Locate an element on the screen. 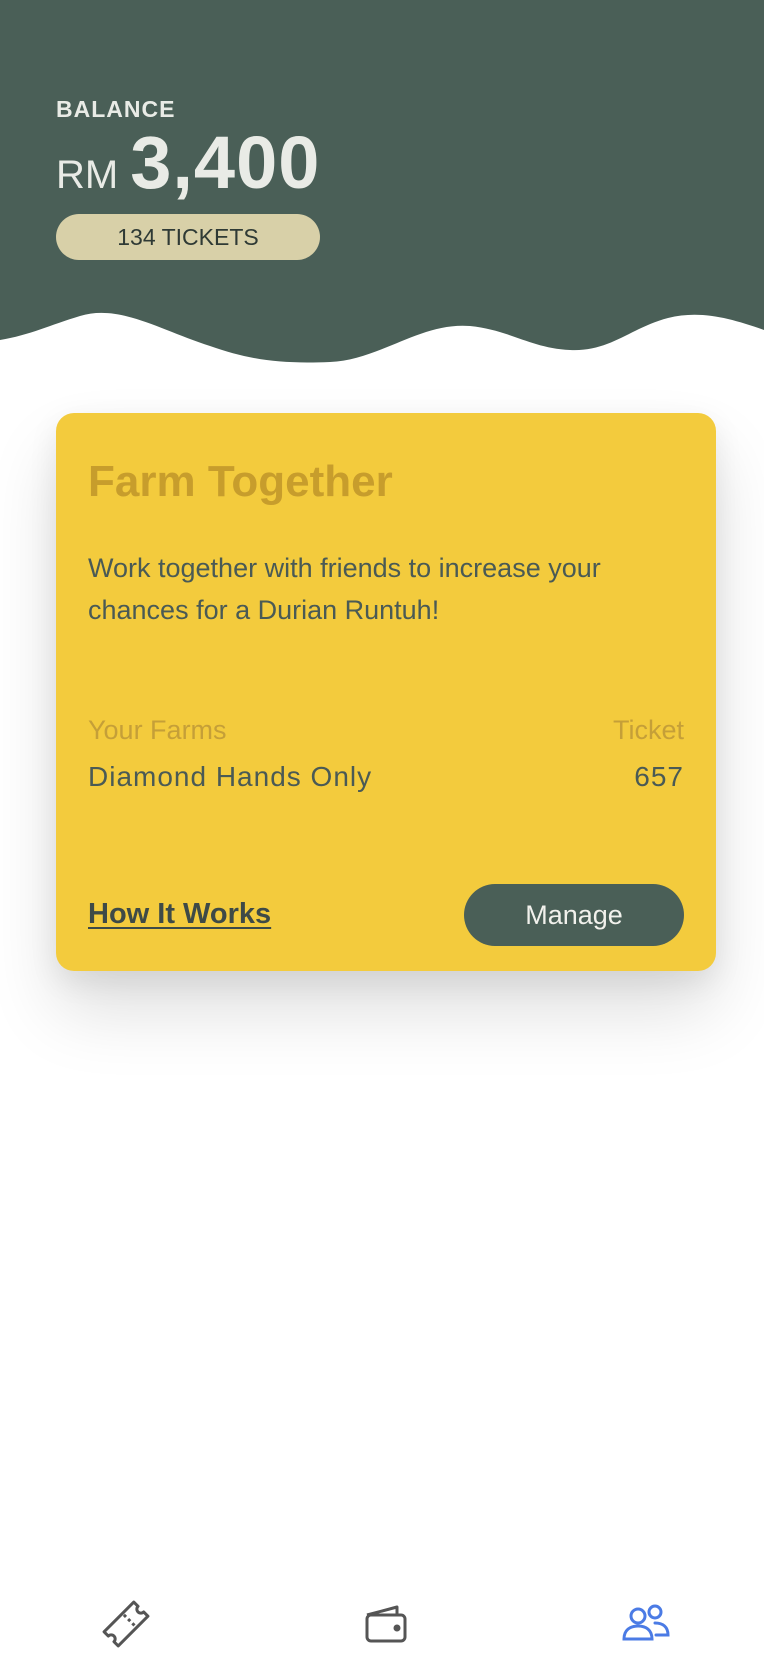 This screenshot has height=1672, width=764. users-icon is located at coordinates (646, 1622).